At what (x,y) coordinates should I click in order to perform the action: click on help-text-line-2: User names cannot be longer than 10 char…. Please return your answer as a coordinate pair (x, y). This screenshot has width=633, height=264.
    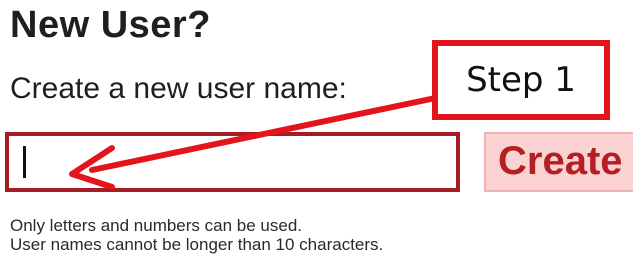
    Looking at the image, I should click on (197, 244).